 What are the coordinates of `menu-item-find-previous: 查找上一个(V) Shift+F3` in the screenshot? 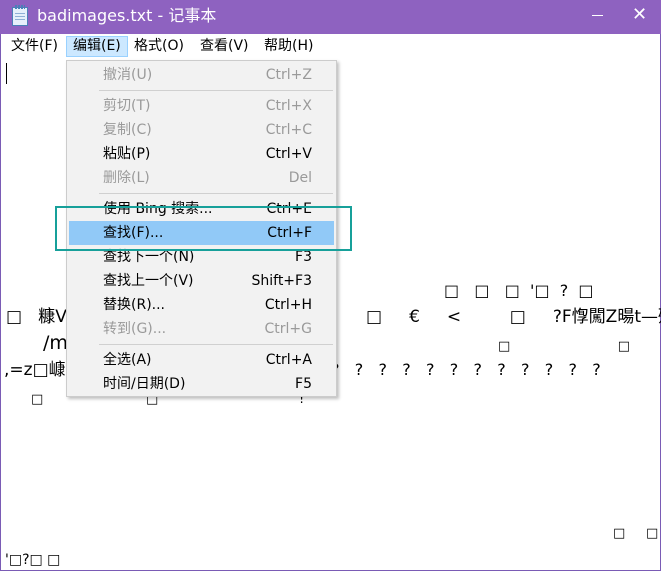 It's located at (201, 281).